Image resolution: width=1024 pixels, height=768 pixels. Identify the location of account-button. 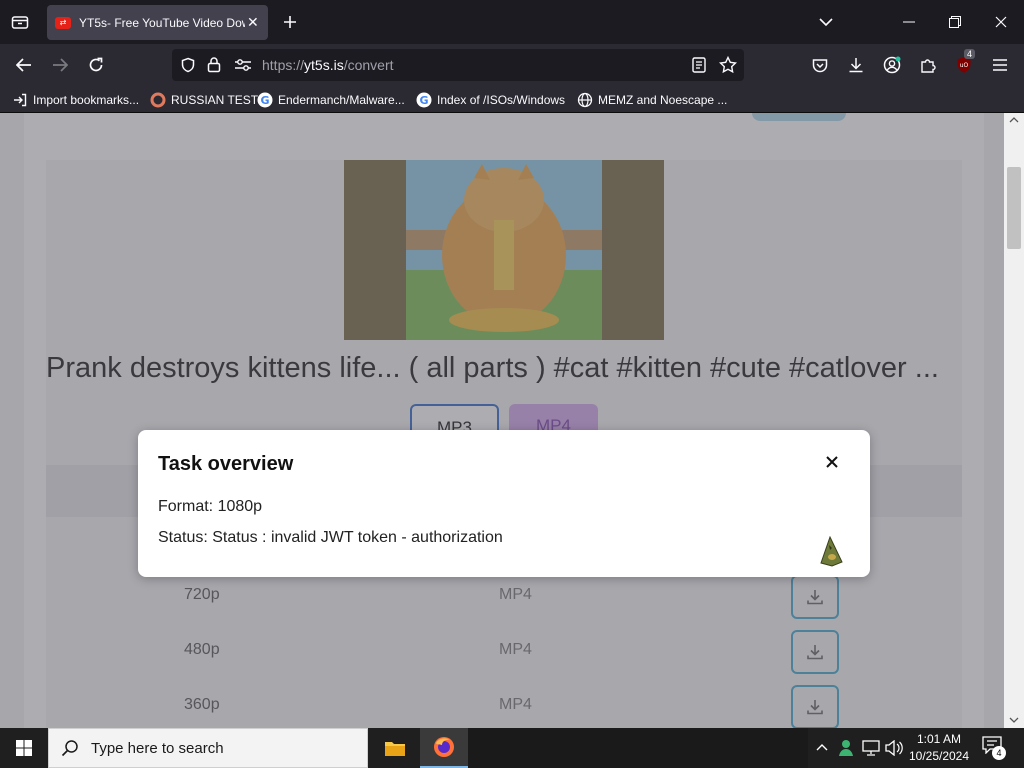
(892, 65).